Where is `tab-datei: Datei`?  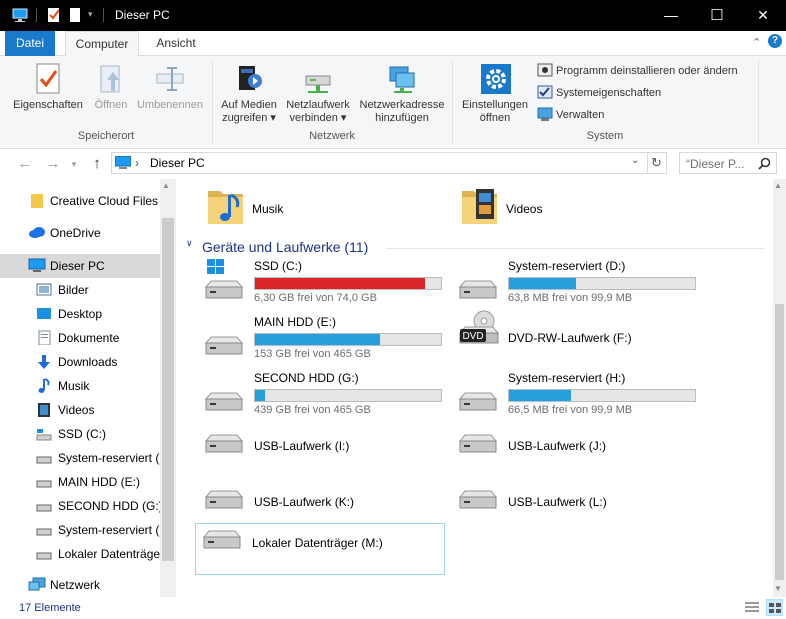
tab-datei: Datei is located at coordinates (30, 43).